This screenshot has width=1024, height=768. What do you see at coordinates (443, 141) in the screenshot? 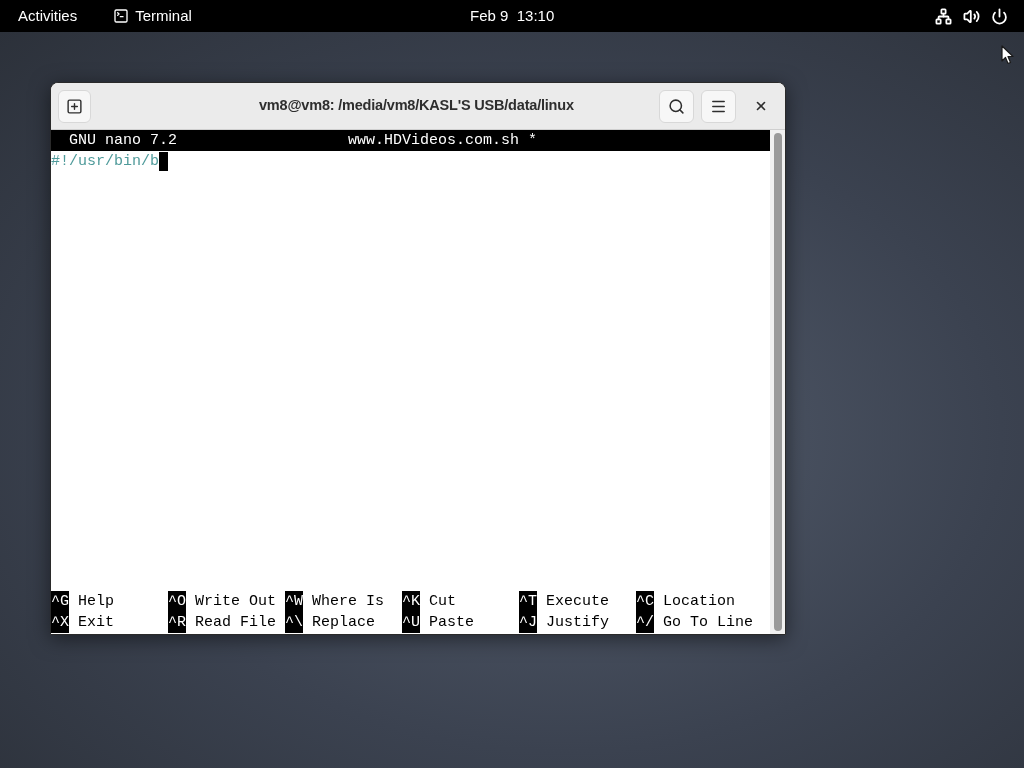
I see `file-name: www.HDVideos.com.sh *` at bounding box center [443, 141].